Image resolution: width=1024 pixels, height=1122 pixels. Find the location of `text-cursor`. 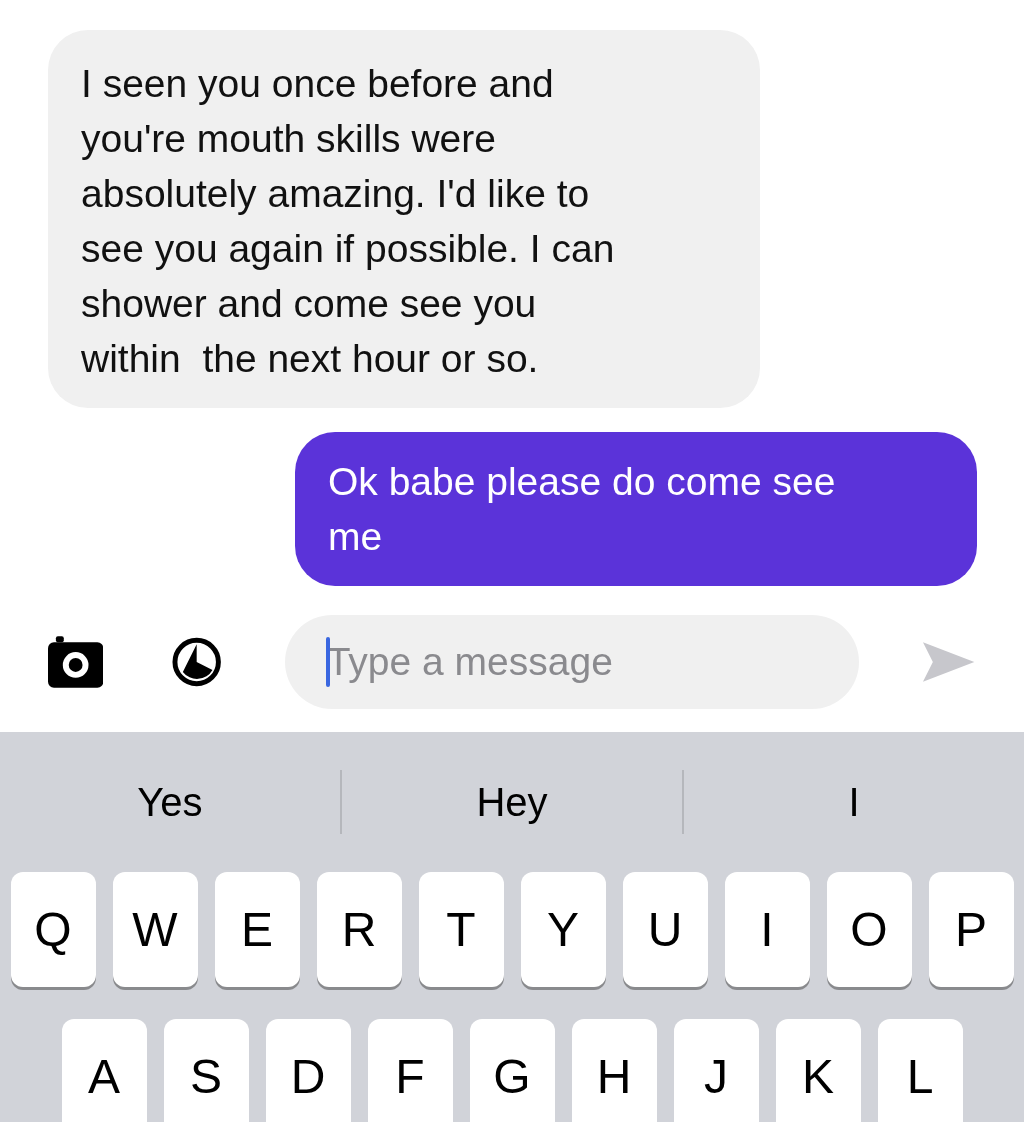

text-cursor is located at coordinates (327, 662).